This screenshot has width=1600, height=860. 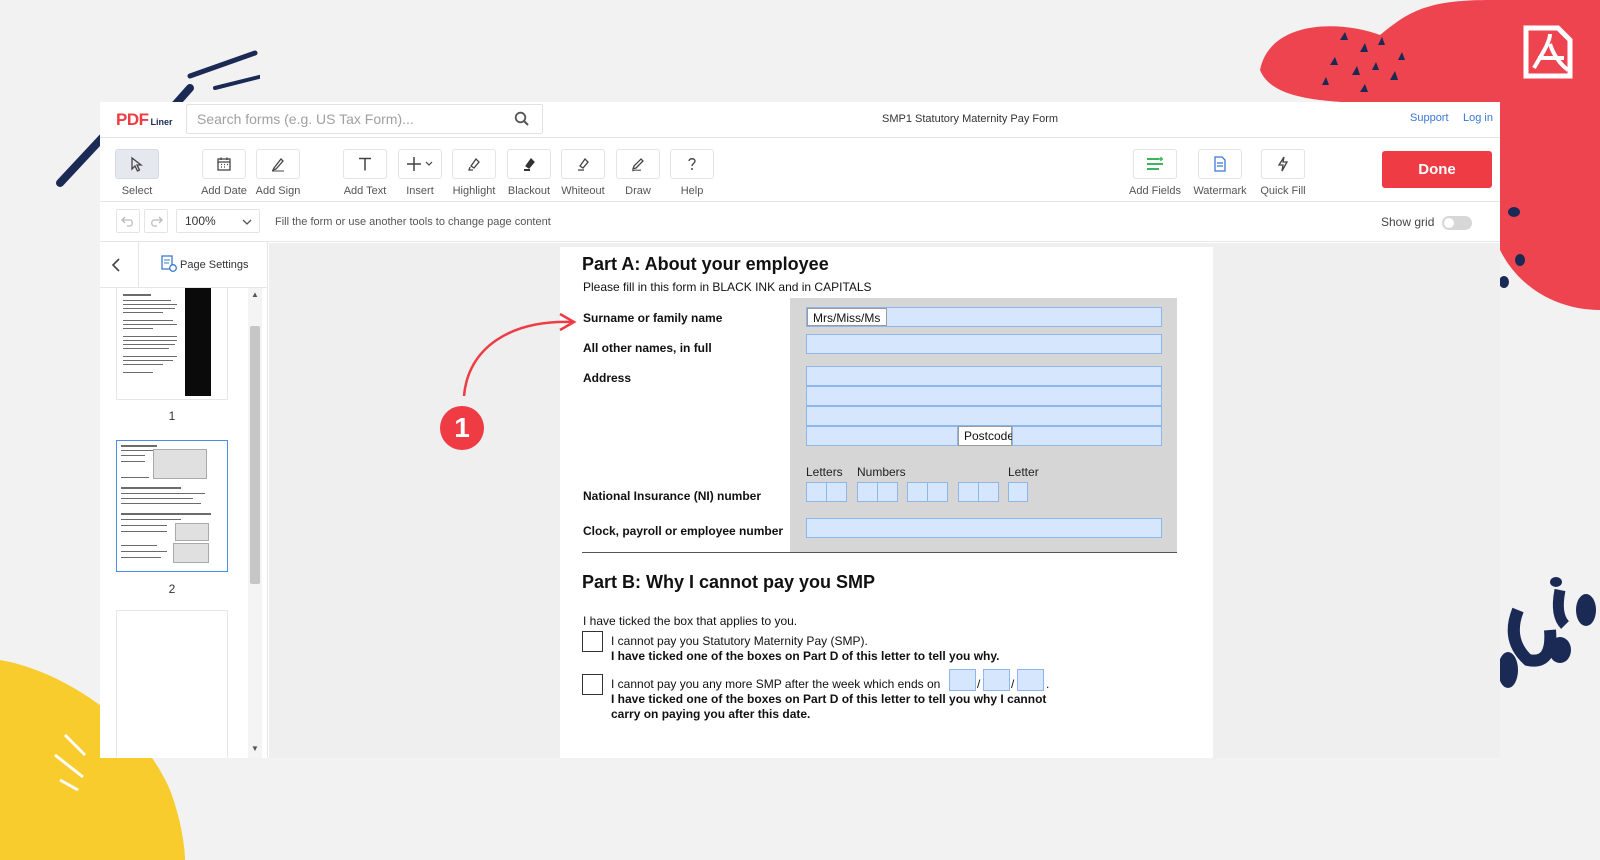 I want to click on blackout-button: Blackout, so click(x=529, y=173).